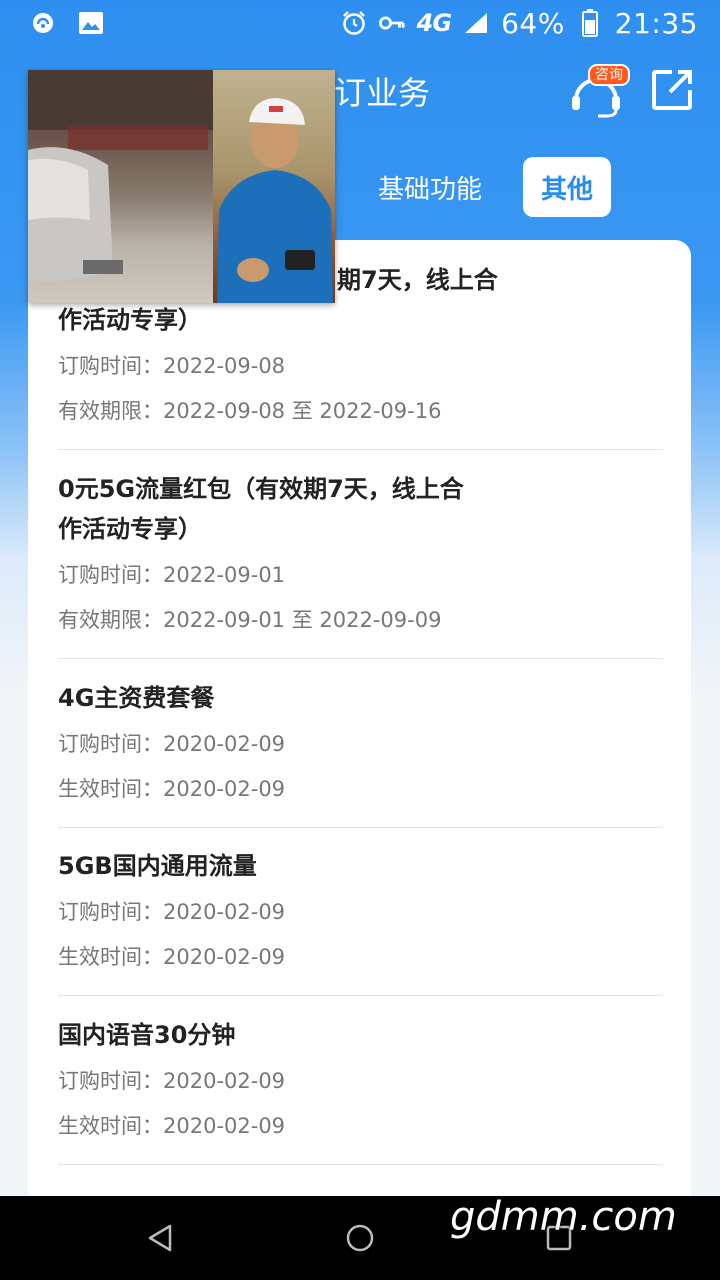 The width and height of the screenshot is (720, 1280). What do you see at coordinates (261, 509) in the screenshot?
I see `item-title: 0元5G流量红包（有效期7天，线上合 作活动专享）` at bounding box center [261, 509].